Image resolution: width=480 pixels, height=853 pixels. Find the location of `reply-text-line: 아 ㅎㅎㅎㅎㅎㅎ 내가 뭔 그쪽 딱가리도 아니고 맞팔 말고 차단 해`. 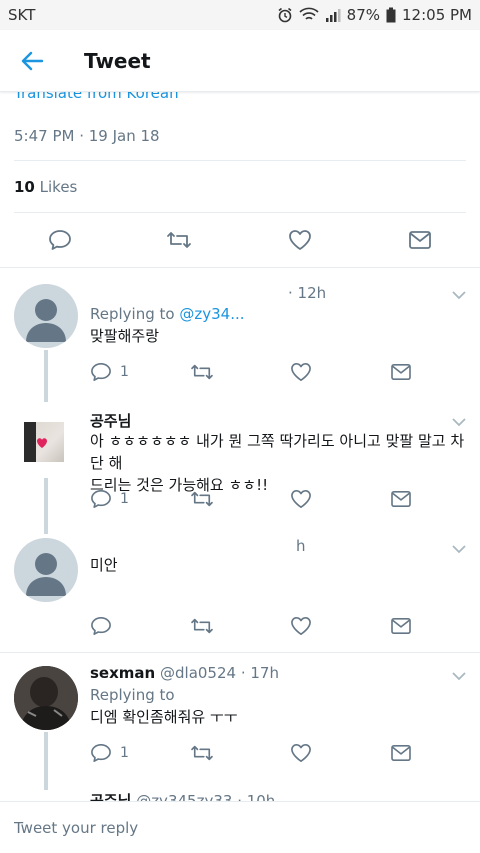

reply-text-line: 아 ㅎㅎㅎㅎㅎㅎ 내가 뭔 그쪽 딱가리도 아니고 맞팔 말고 차단 해 is located at coordinates (277, 452).